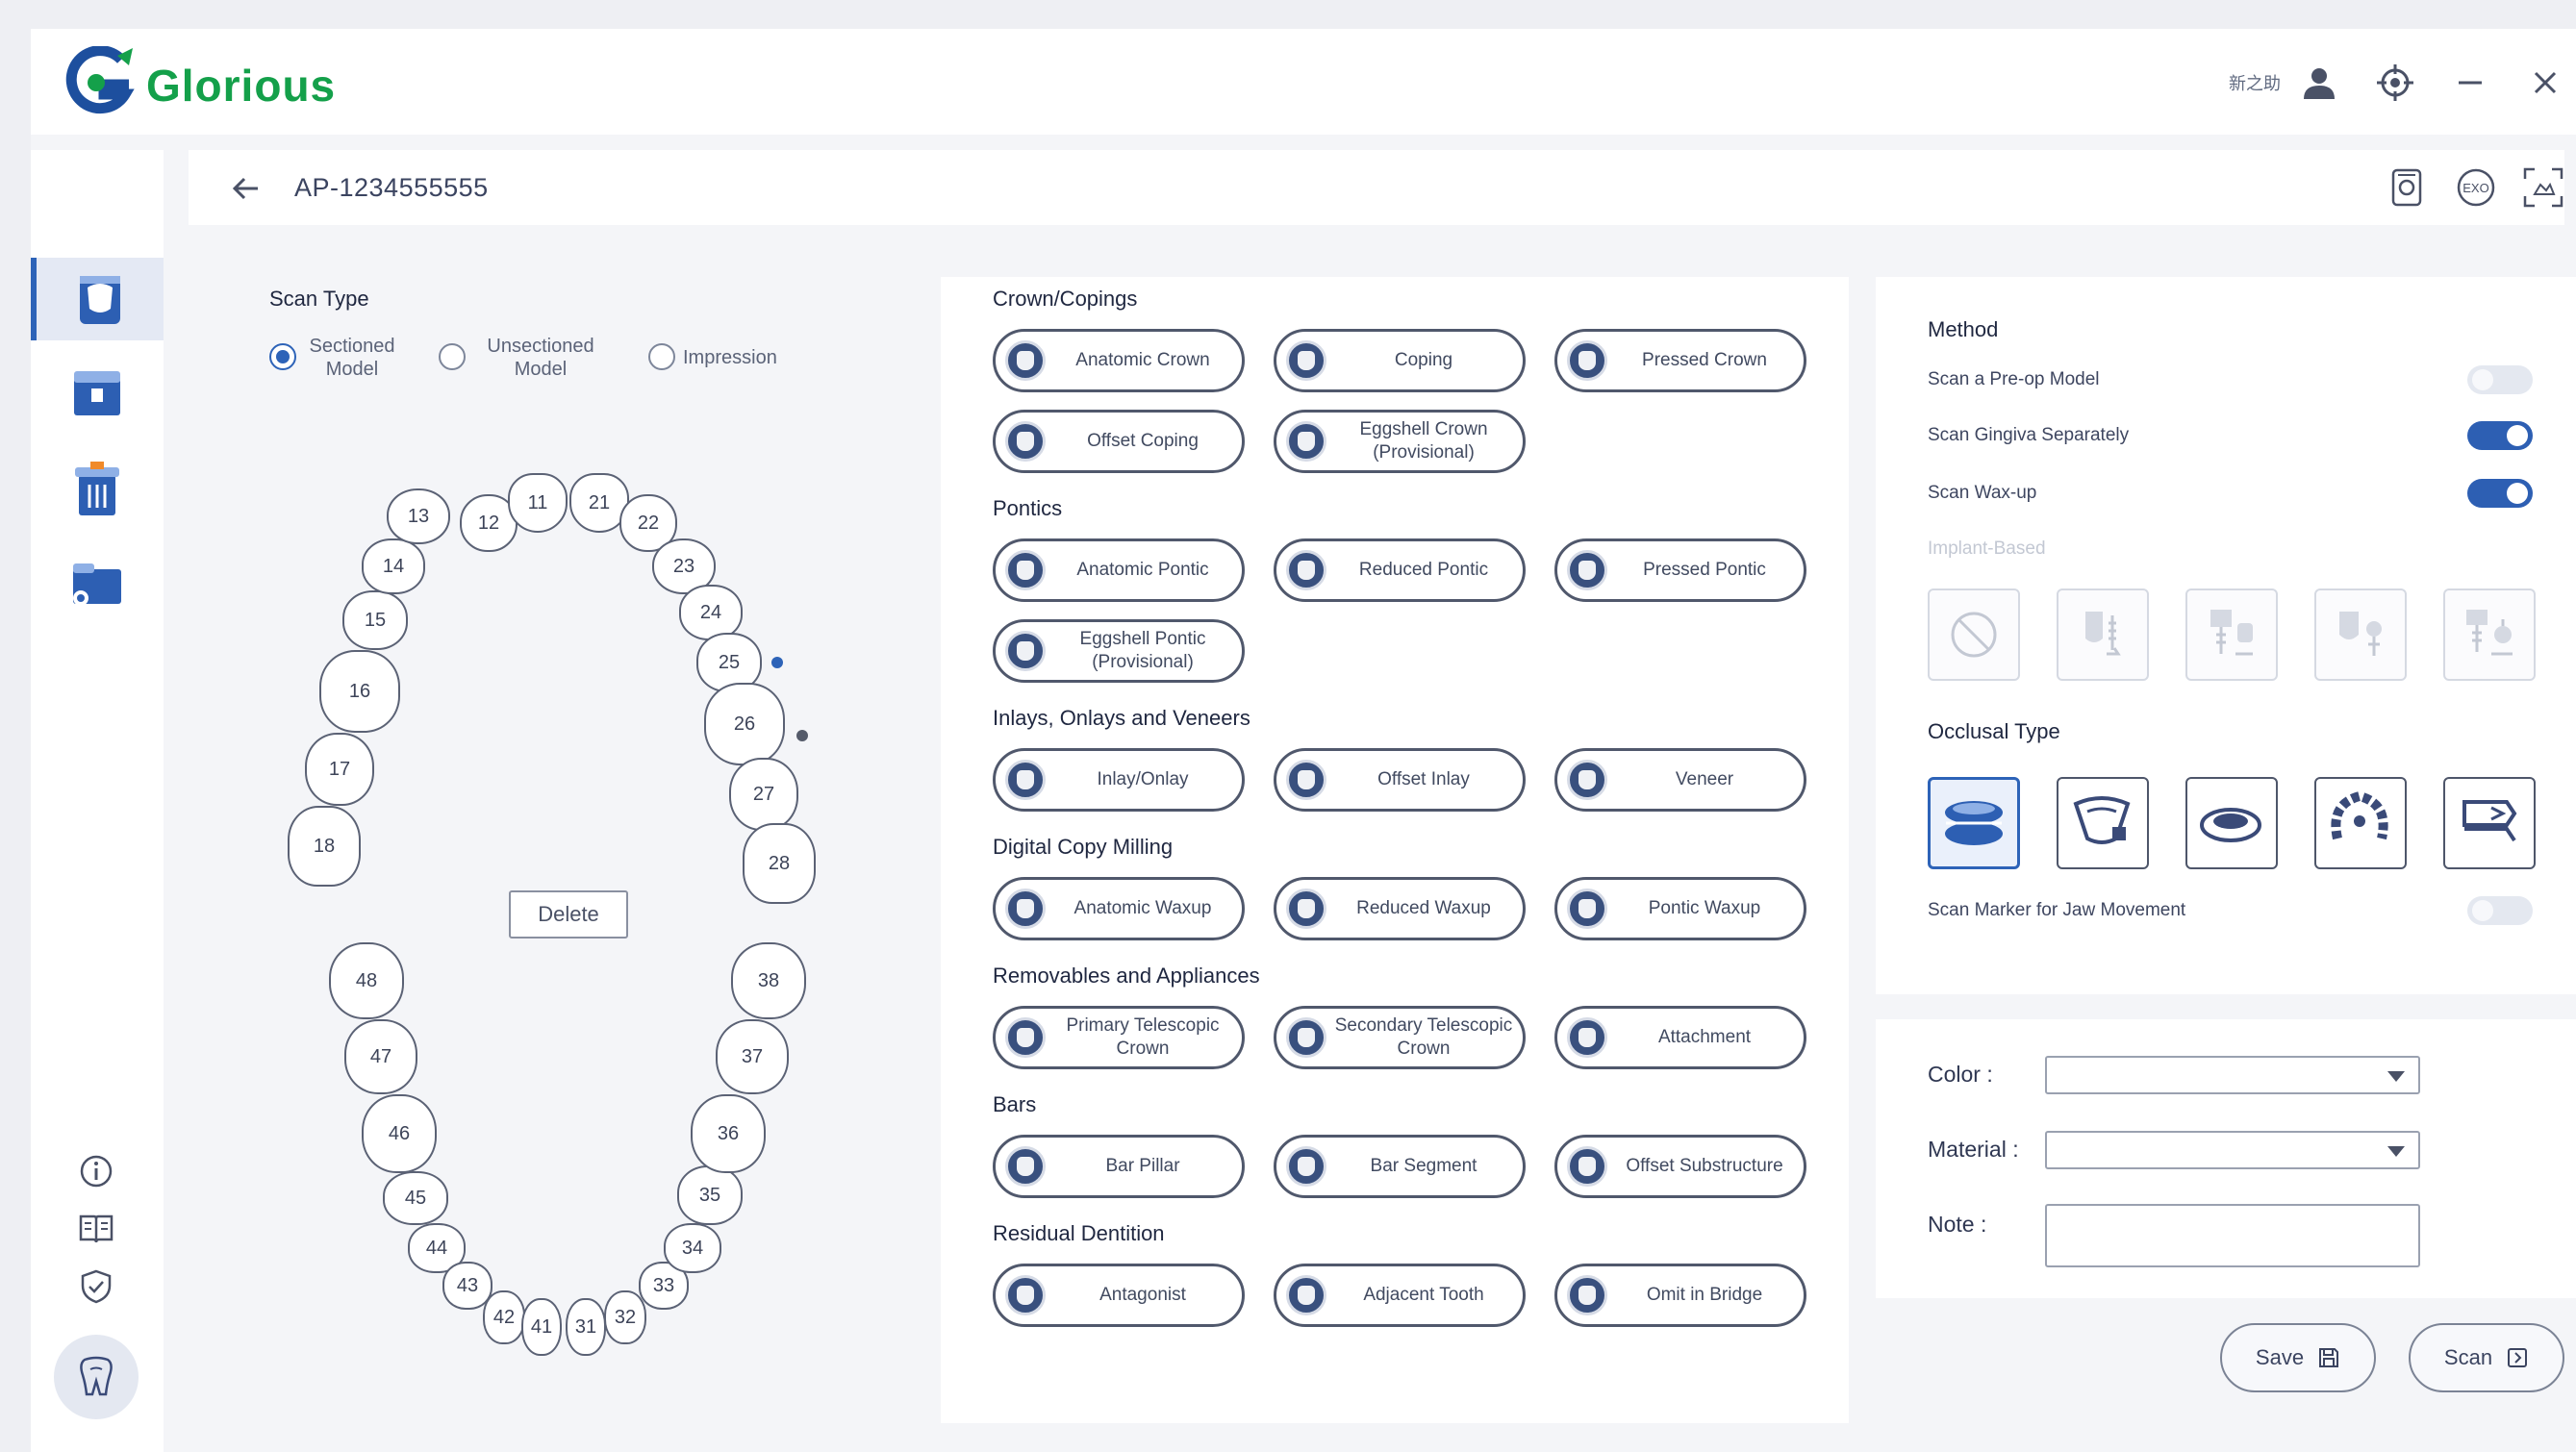 The image size is (2576, 1452). I want to click on tooth-35: 35, so click(710, 1195).